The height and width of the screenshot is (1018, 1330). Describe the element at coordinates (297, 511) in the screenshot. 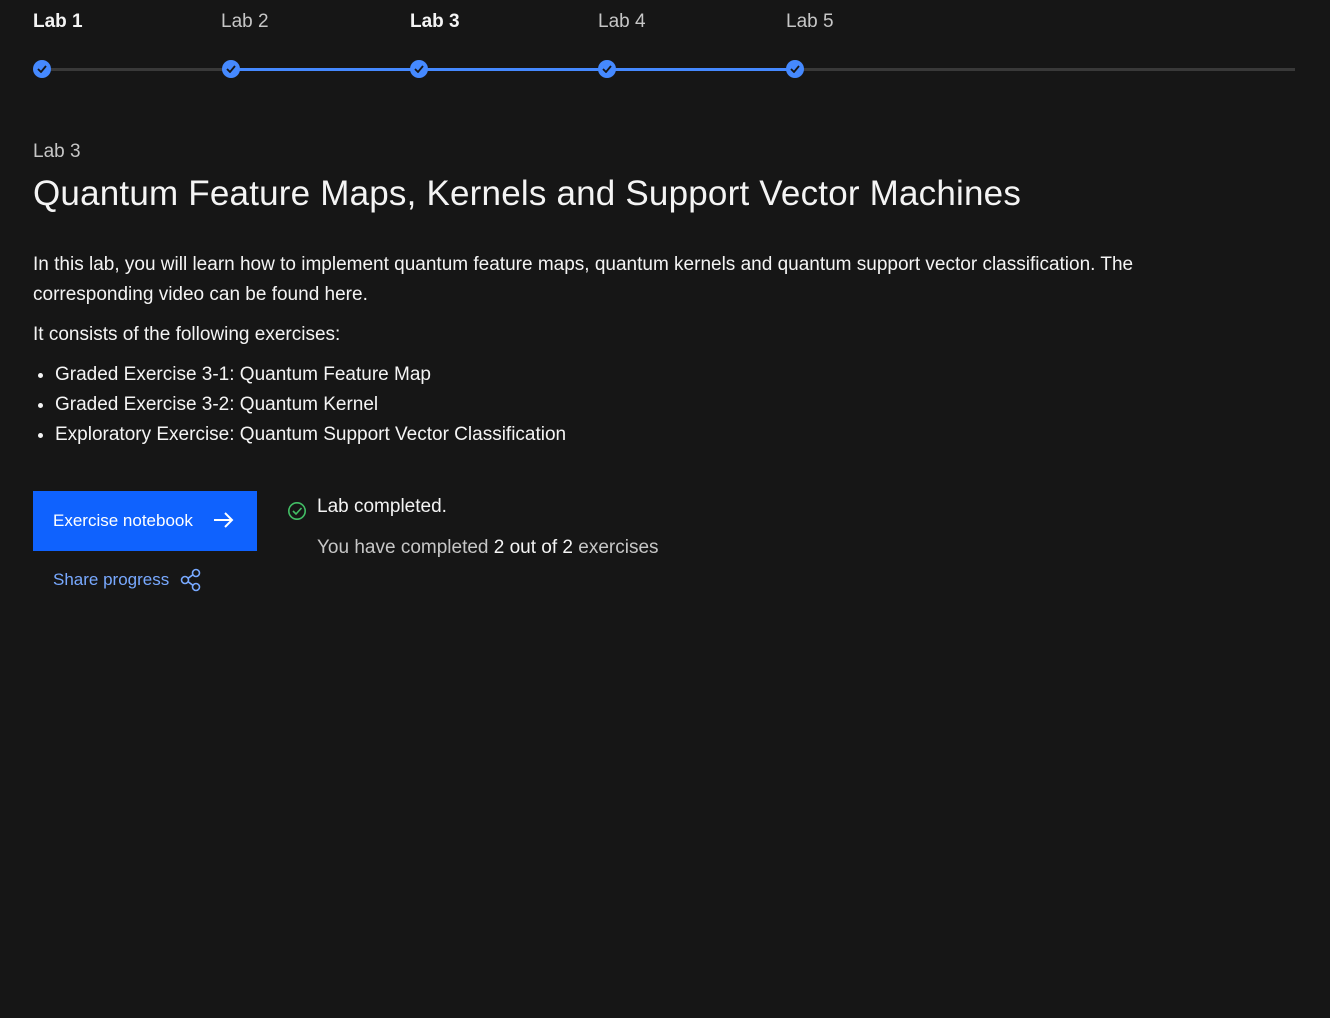

I see `check-circle-icon` at that location.